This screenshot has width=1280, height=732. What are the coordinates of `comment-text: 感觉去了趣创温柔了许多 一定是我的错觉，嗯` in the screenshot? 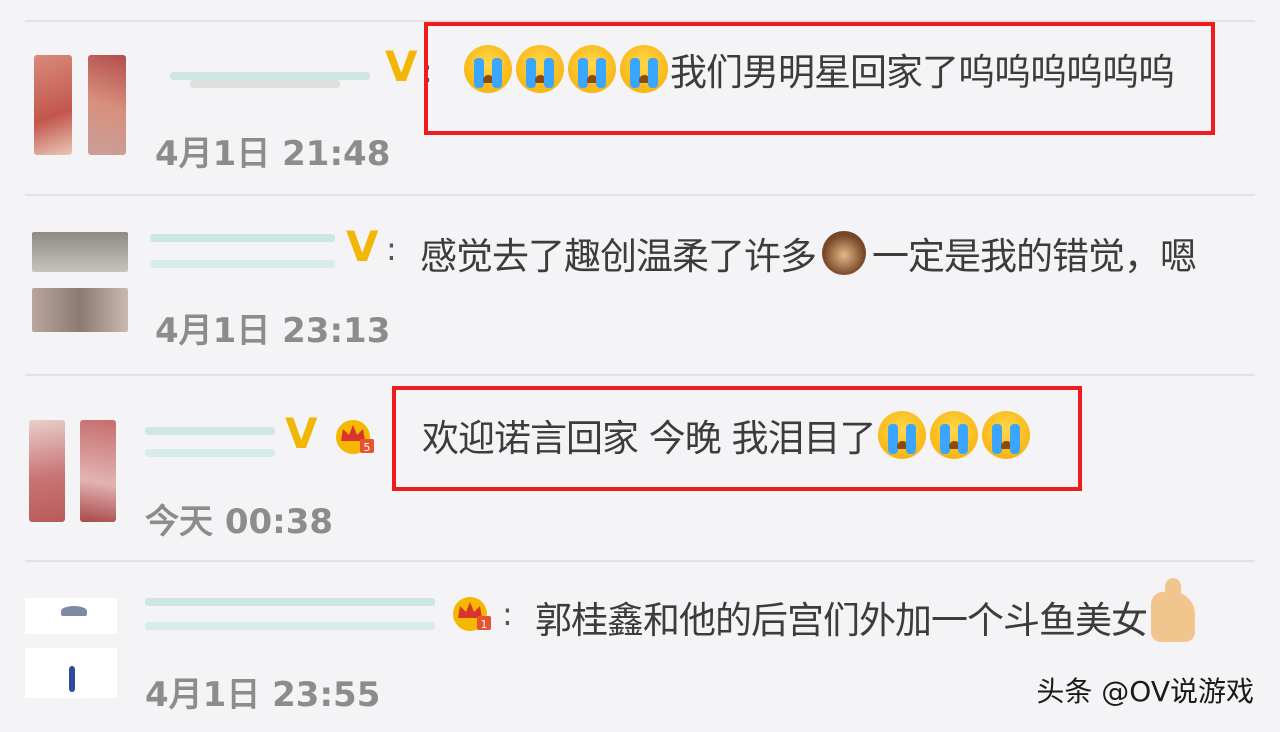 It's located at (808, 253).